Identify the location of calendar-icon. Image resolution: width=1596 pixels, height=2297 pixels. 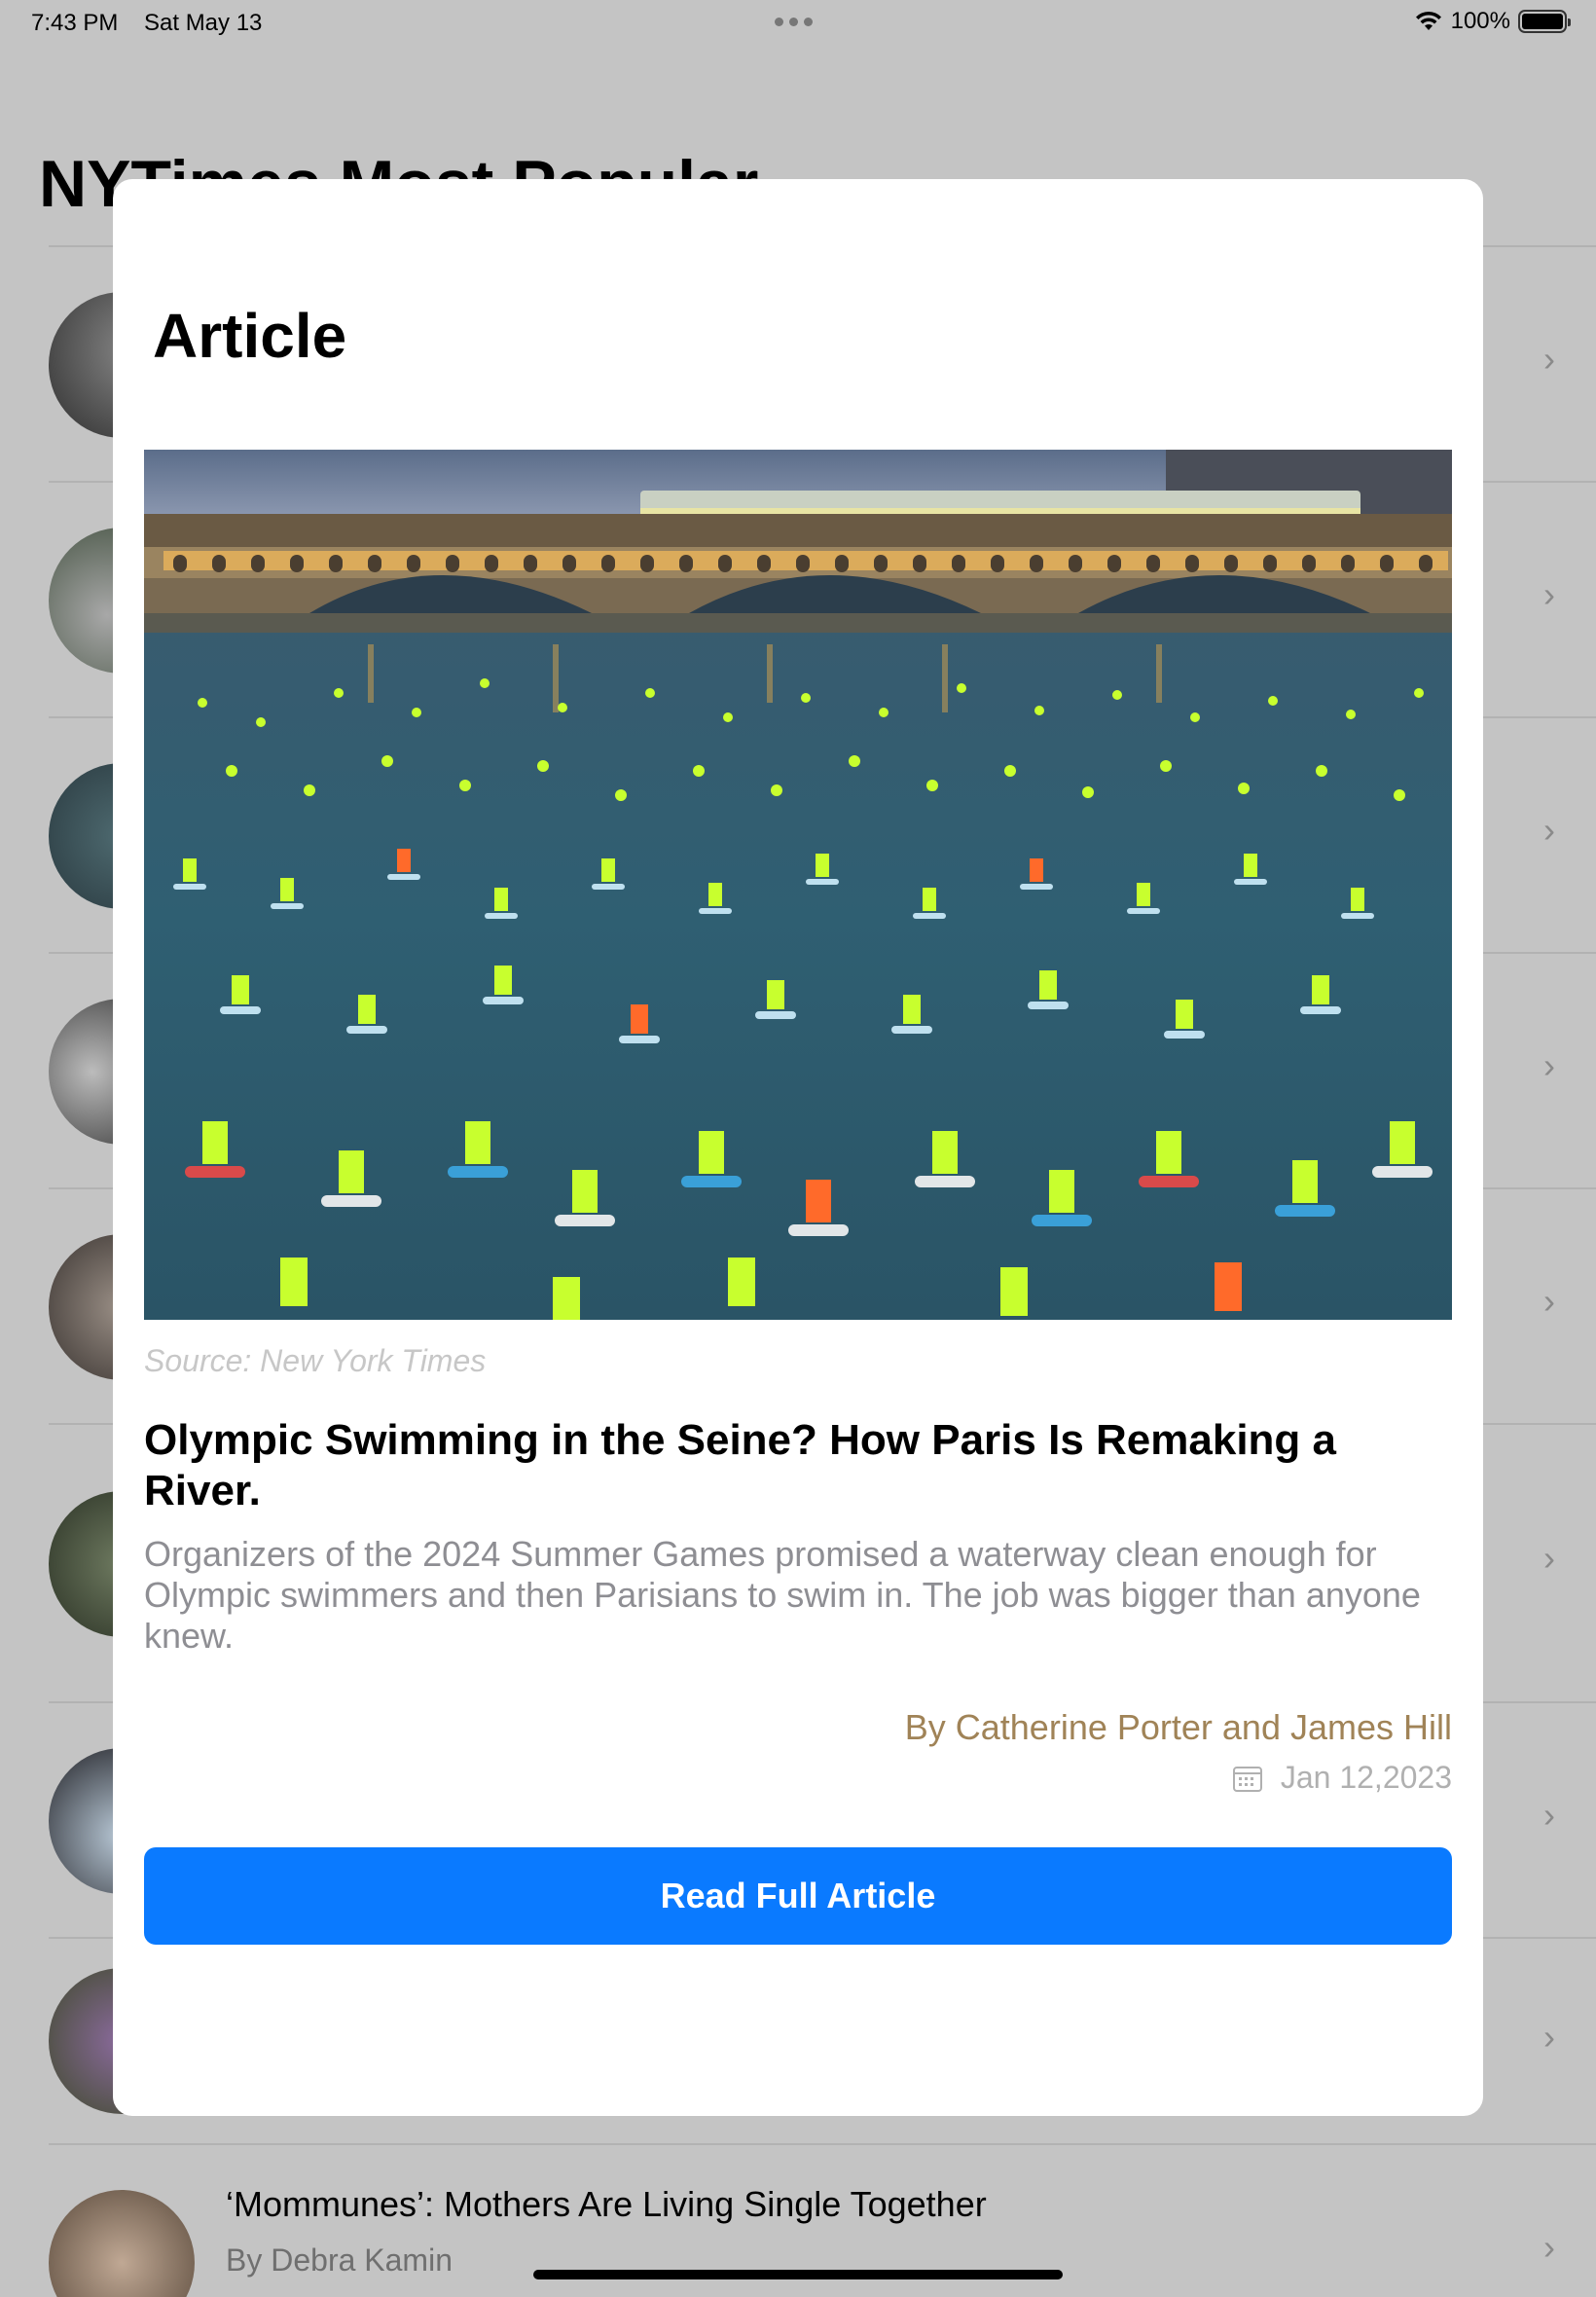
(1247, 1779).